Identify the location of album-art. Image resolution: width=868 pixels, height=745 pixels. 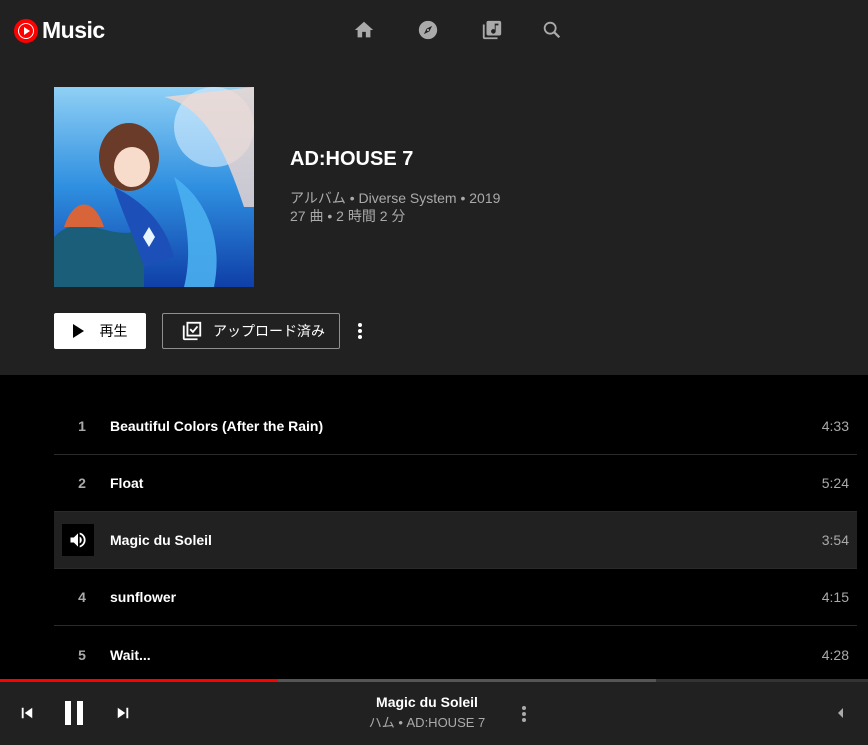
(154, 187).